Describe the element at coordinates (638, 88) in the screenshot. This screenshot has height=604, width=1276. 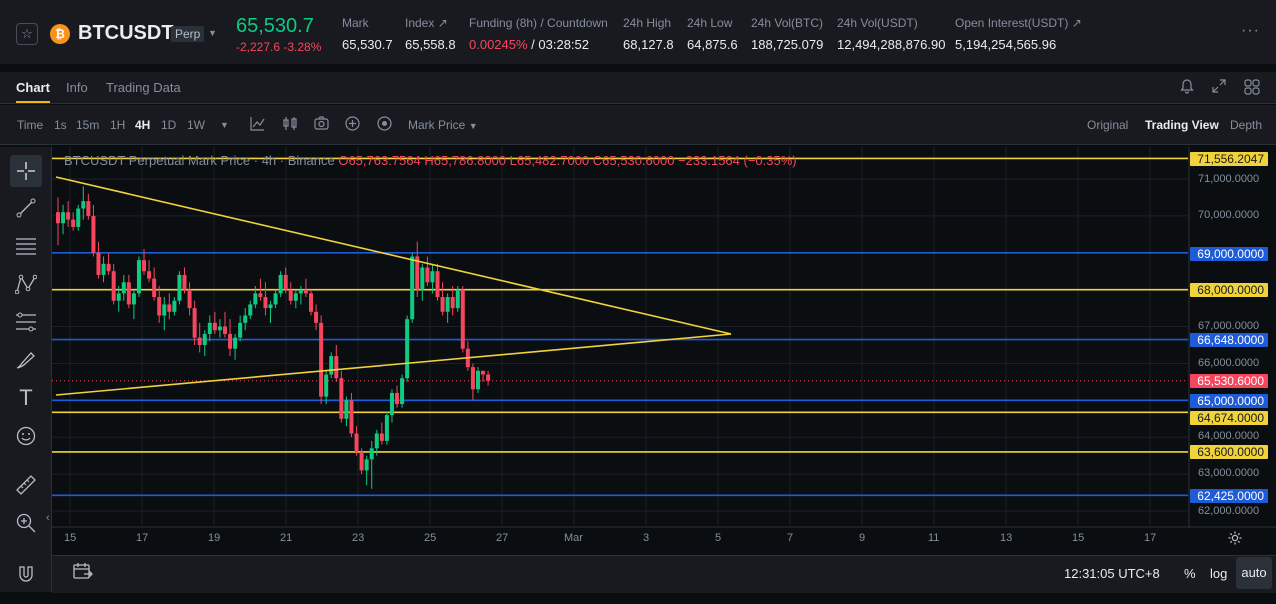
I see `chart-tabs: Chart Info Trading Data` at that location.